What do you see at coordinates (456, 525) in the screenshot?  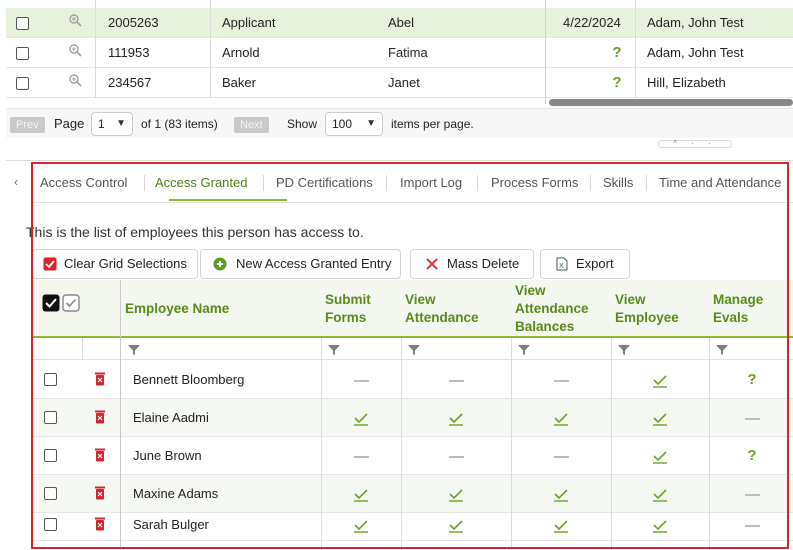 I see `view-attendance-check-icon` at bounding box center [456, 525].